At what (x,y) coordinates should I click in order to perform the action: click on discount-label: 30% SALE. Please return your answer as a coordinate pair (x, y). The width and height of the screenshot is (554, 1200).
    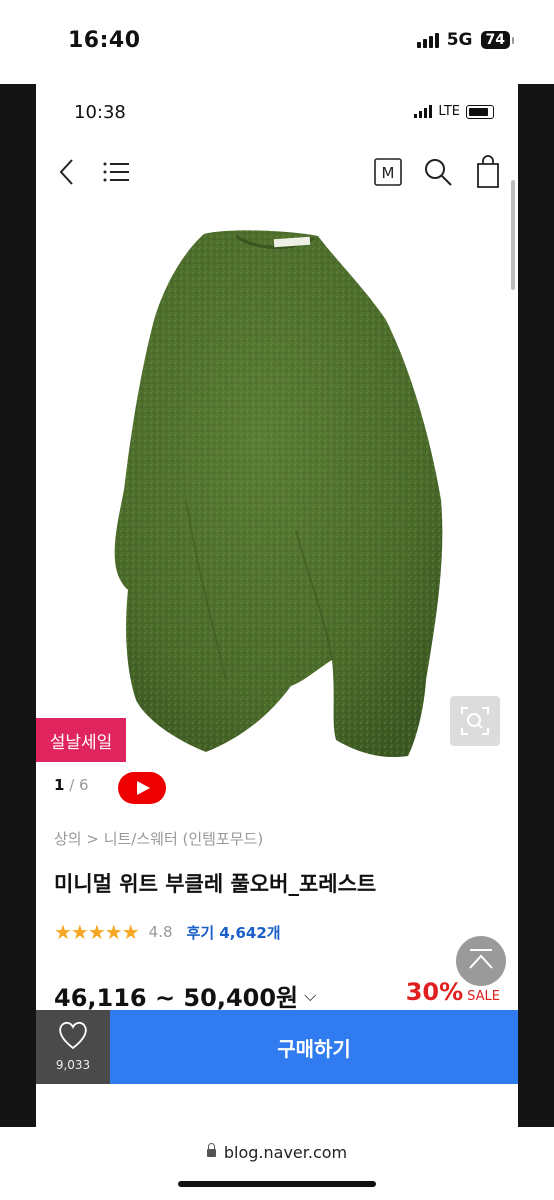
    Looking at the image, I should click on (453, 992).